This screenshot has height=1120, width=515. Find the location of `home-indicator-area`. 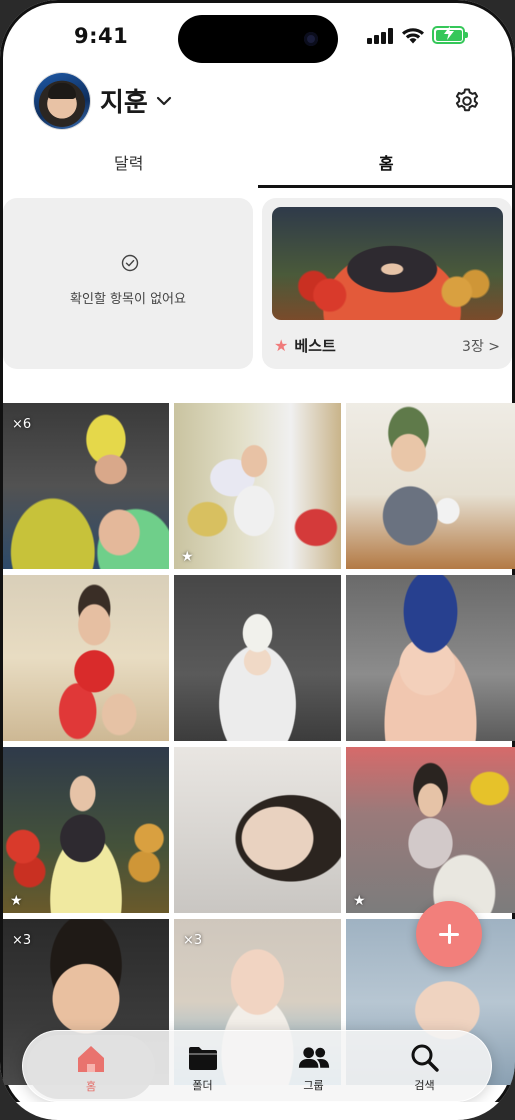

home-indicator-area is located at coordinates (257, 1111).